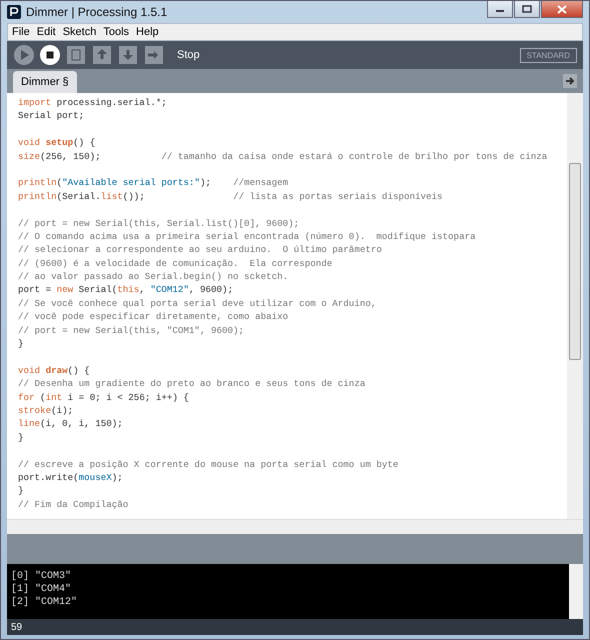 The height and width of the screenshot is (640, 590). What do you see at coordinates (71, 424) in the screenshot?
I see `code-line: line(i, 0, i, 150);` at bounding box center [71, 424].